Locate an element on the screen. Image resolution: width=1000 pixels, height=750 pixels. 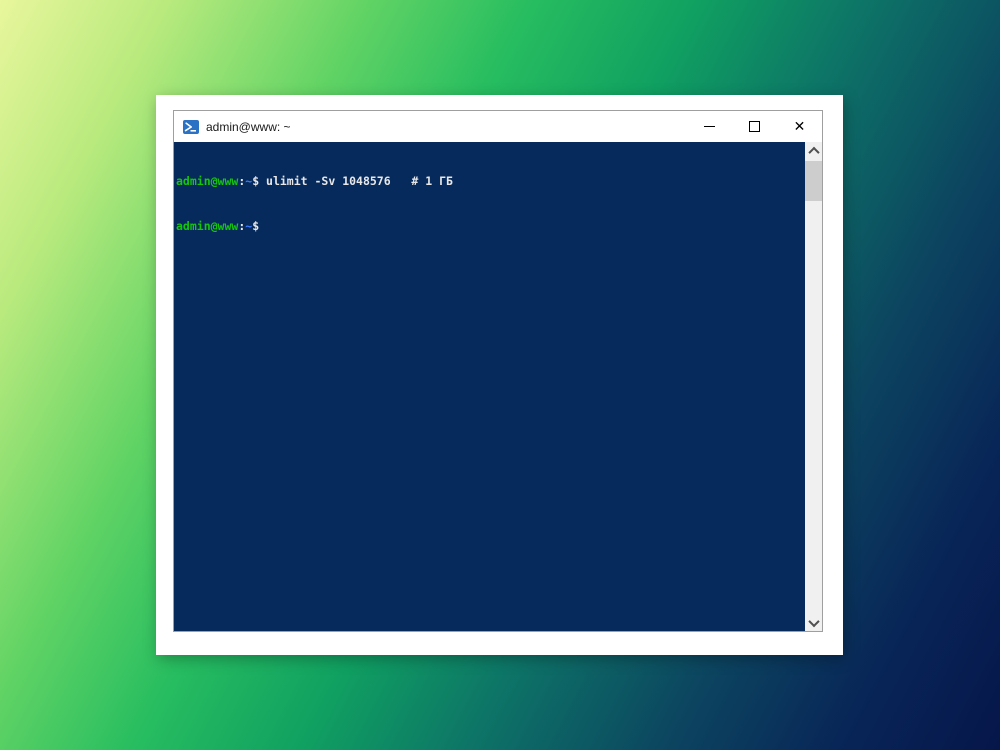
scroll-down-button is located at coordinates (813, 622).